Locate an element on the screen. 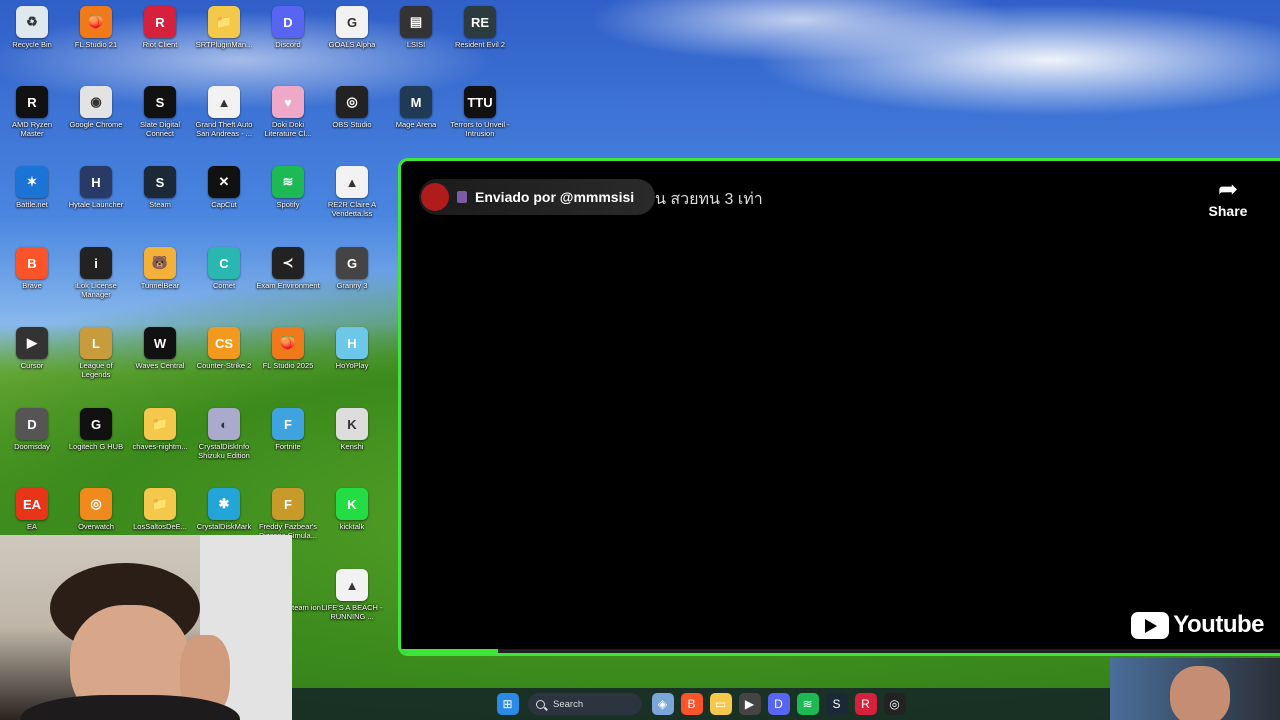 Image resolution: width=1280 pixels, height=720 pixels. desktop-icon-ea: EA EA is located at coordinates (32, 509).